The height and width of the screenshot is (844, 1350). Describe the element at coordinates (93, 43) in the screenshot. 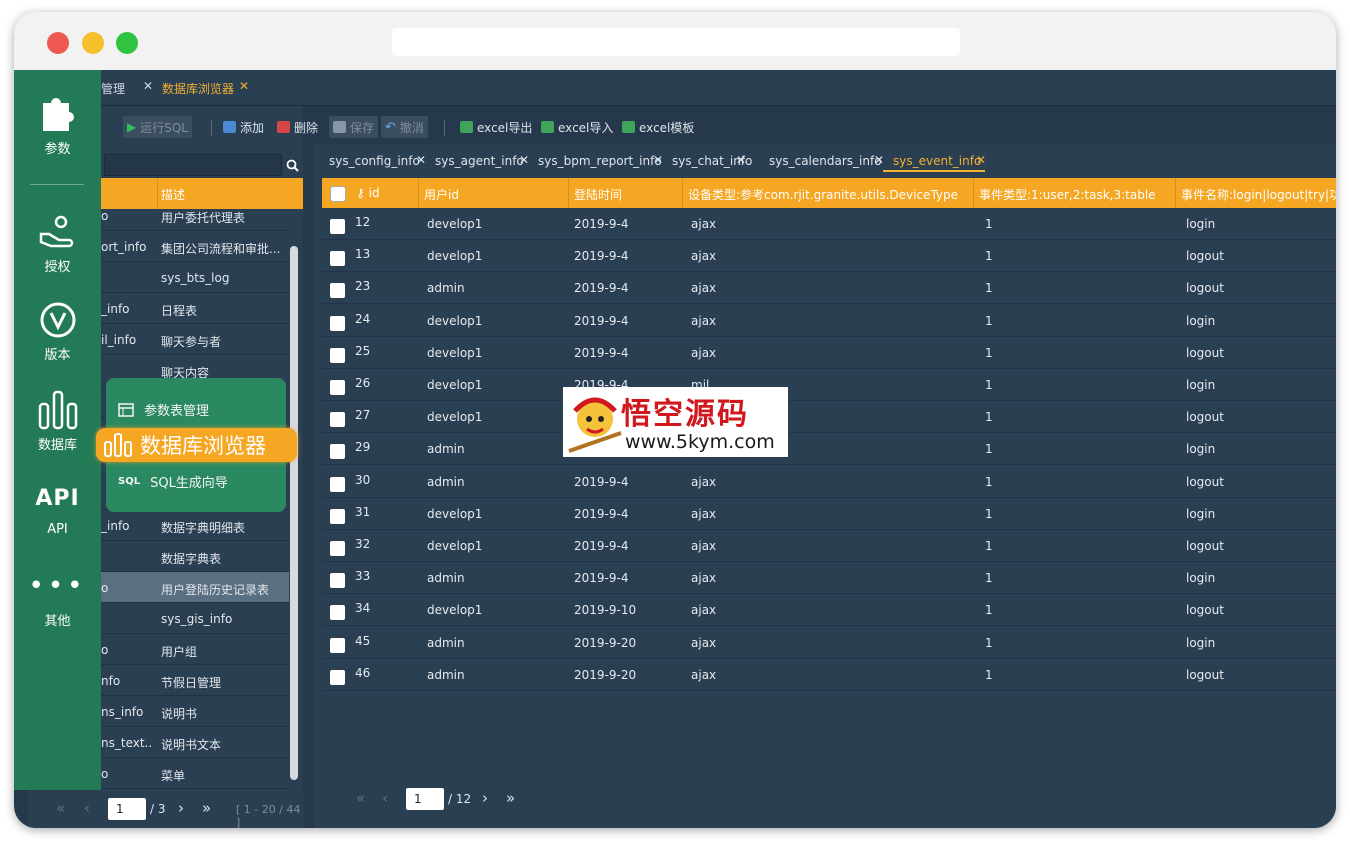

I see `minimize-window-button` at that location.